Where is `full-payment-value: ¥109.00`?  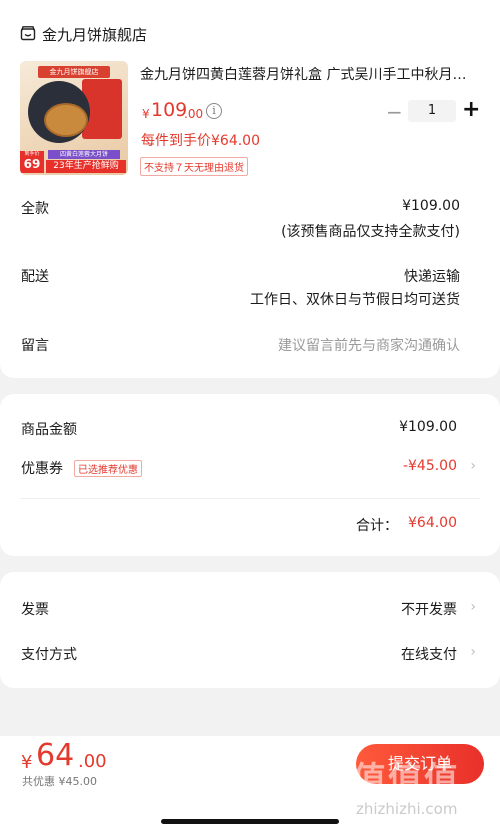 full-payment-value: ¥109.00 is located at coordinates (431, 206).